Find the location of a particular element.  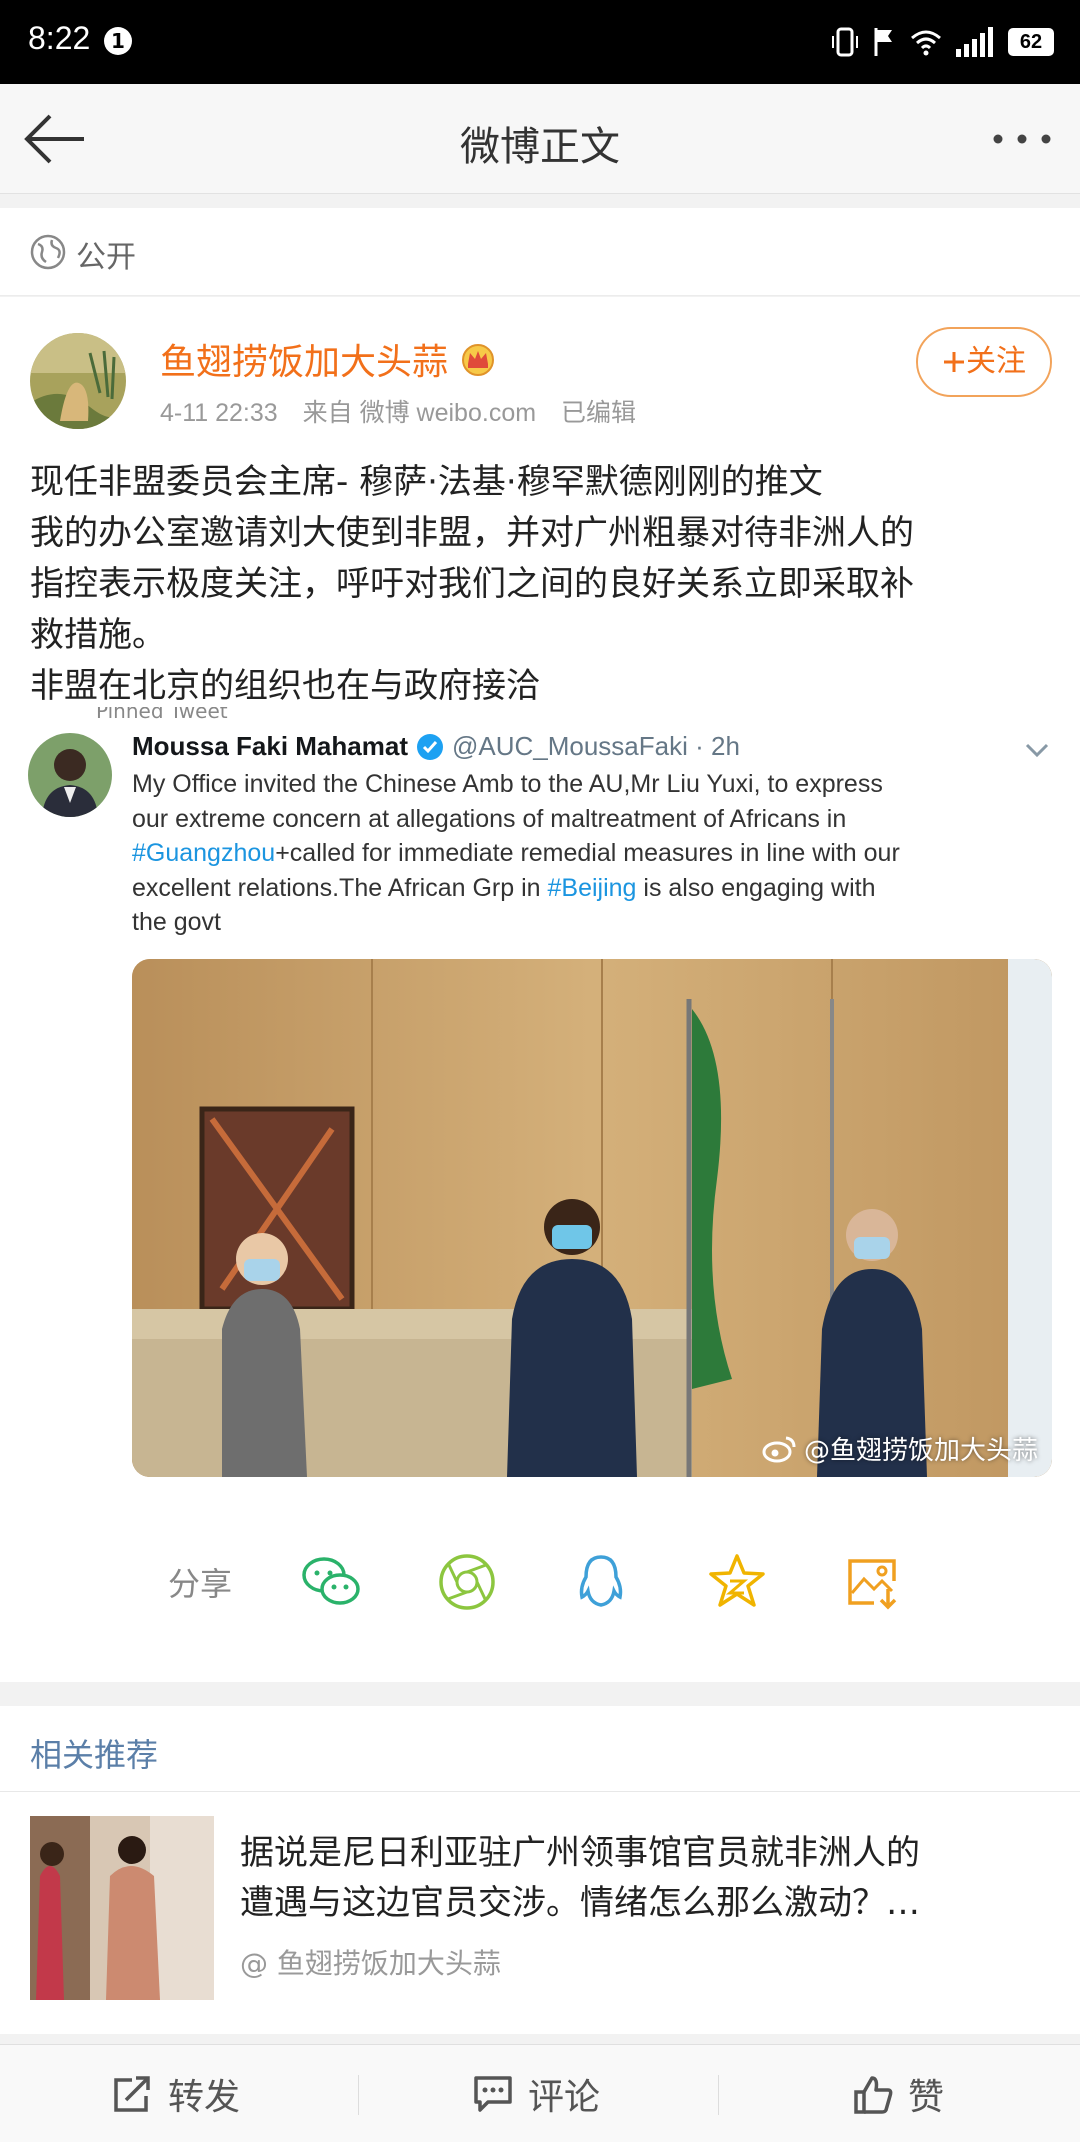

tweet-line-text: excellent relations.The African Grp in is located at coordinates (340, 887).